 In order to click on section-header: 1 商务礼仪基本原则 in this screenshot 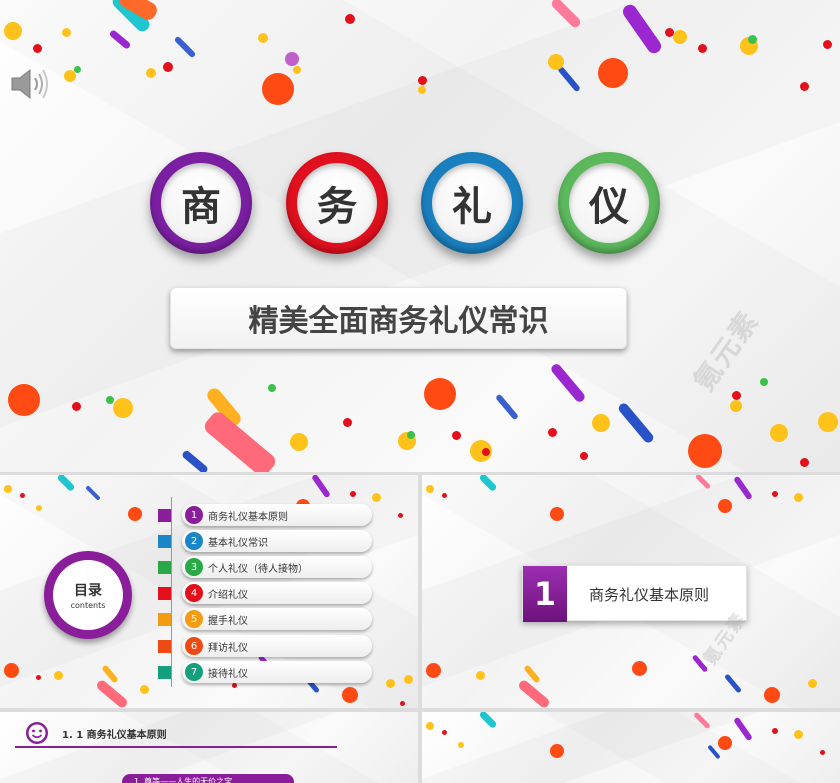, I will do `click(634, 593)`.